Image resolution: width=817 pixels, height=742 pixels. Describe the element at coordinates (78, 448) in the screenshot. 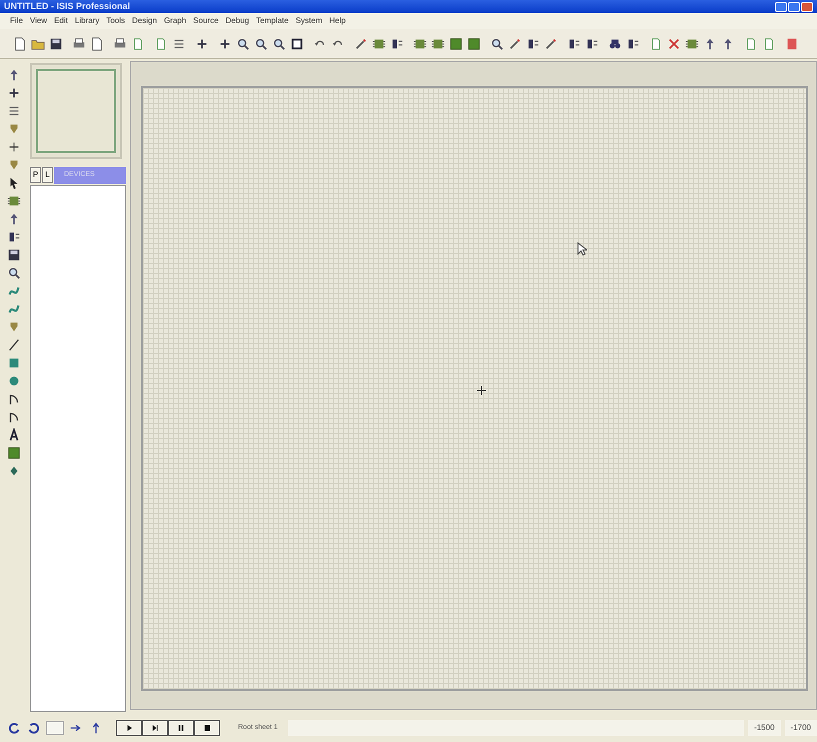

I see `device-list` at that location.